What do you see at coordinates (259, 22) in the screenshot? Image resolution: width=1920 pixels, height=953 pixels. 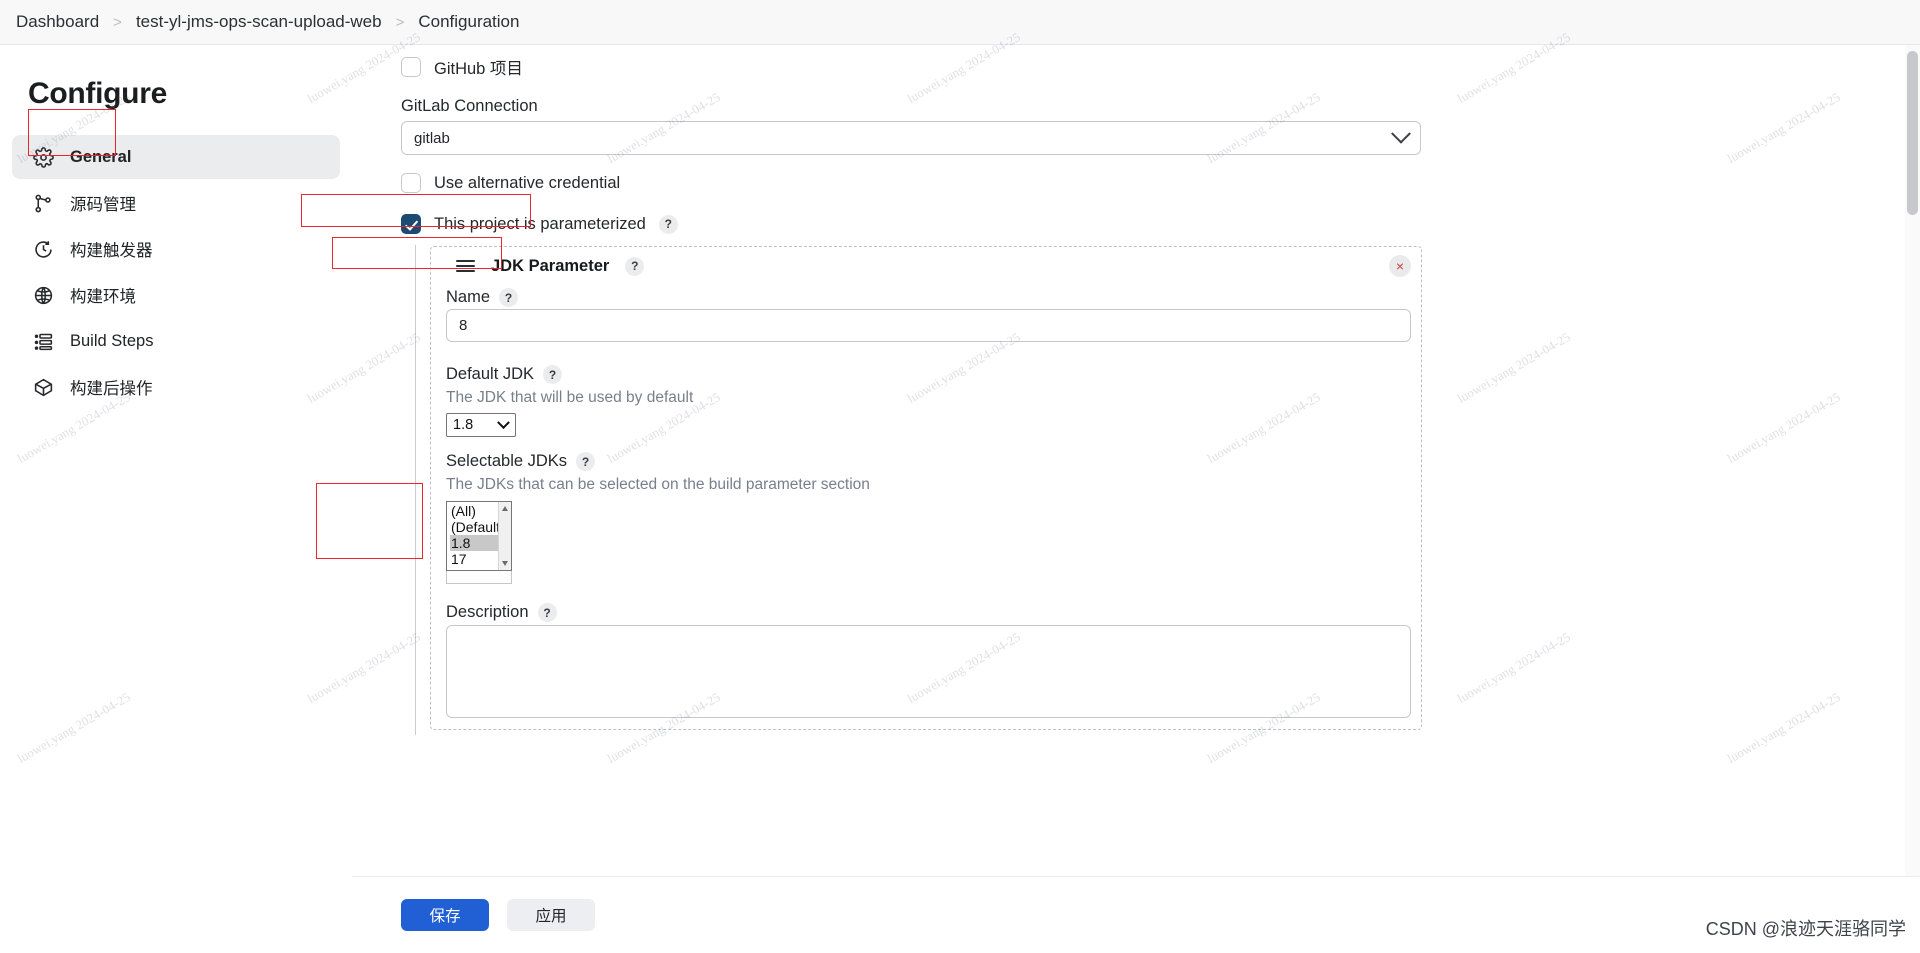 I see `breadcrumb-item-job: test-yl-jms-ops-scan-upload-web` at bounding box center [259, 22].